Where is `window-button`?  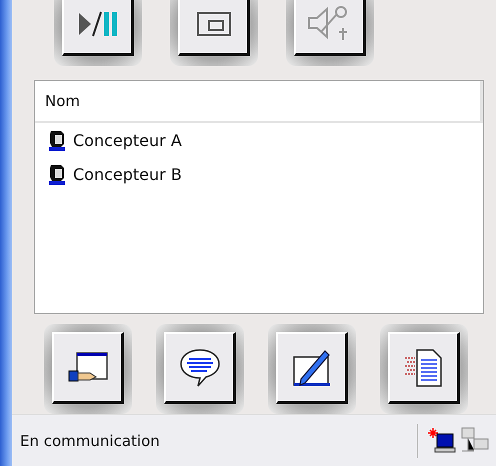 window-button is located at coordinates (214, 33).